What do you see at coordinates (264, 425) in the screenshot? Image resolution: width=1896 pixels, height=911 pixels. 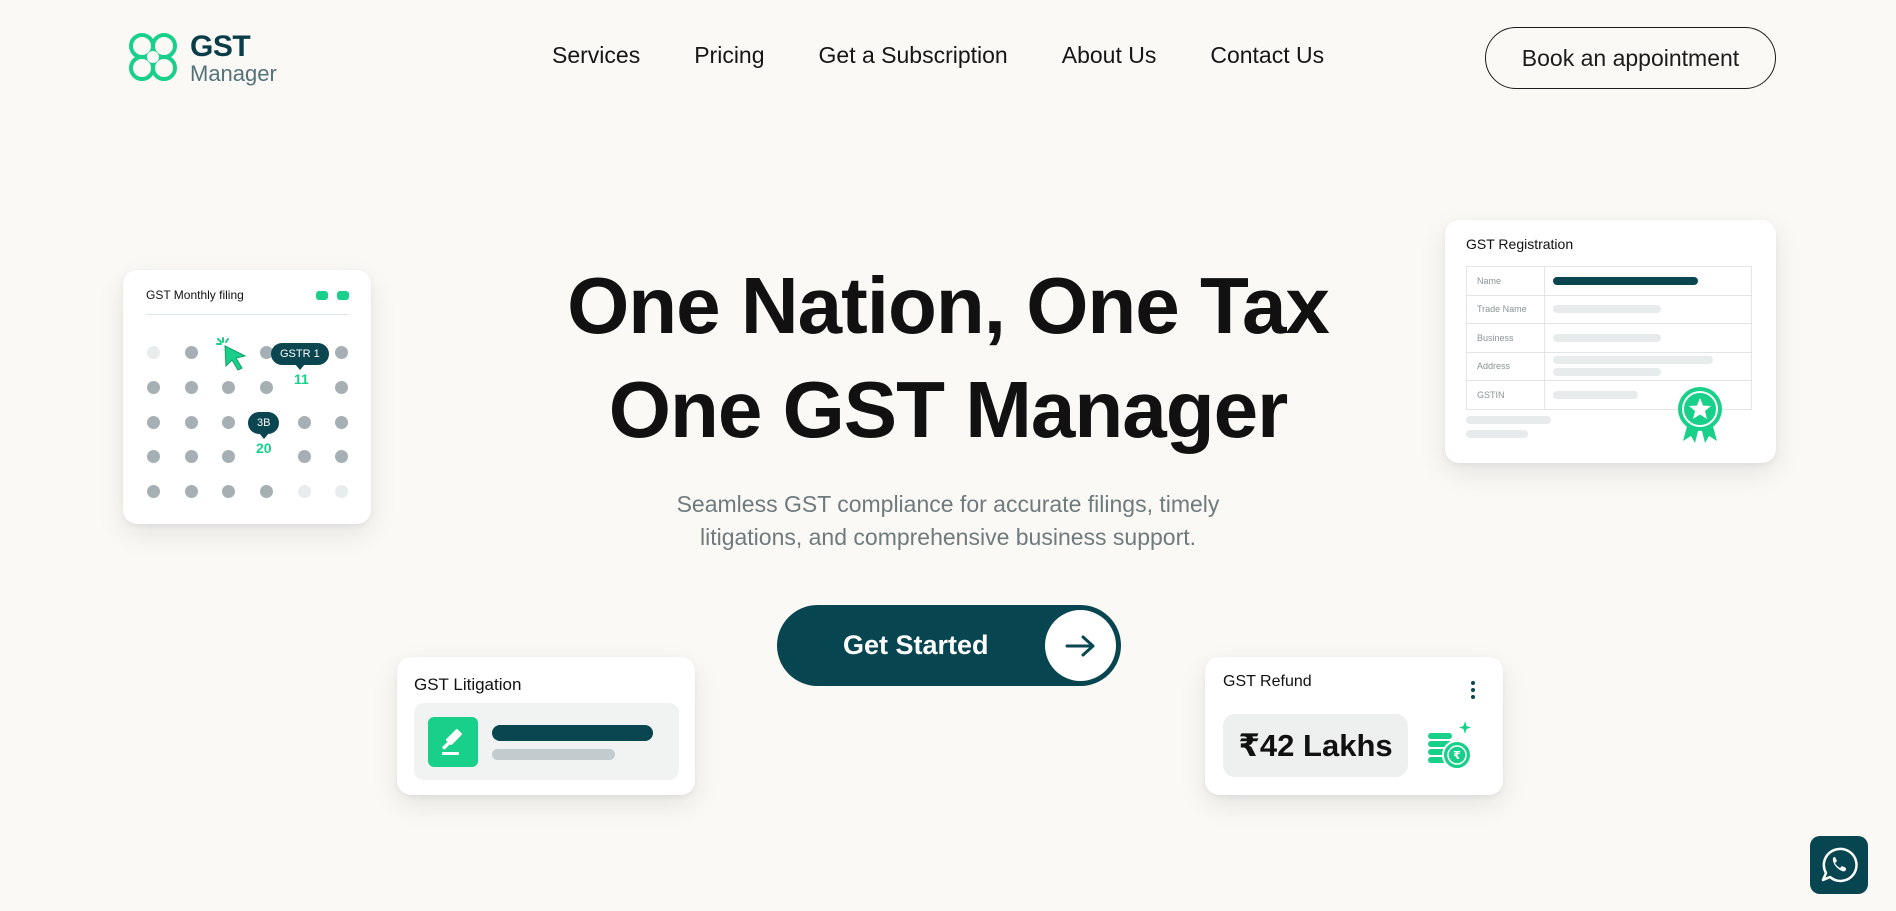 I see `gstr3b-tooltip: 3B` at bounding box center [264, 425].